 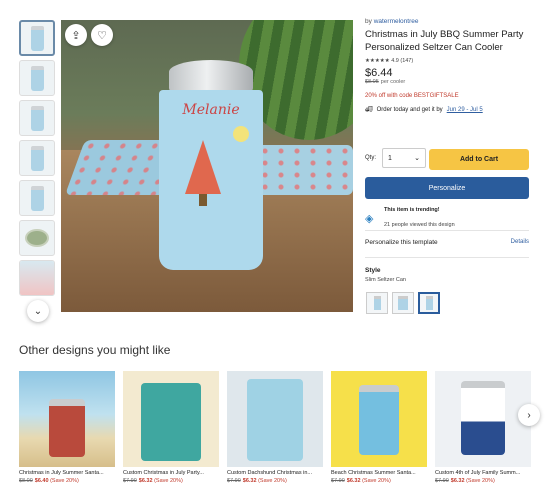 What do you see at coordinates (412, 96) in the screenshot?
I see `promo-text: 20% off with code BESTGIFTSALE` at bounding box center [412, 96].